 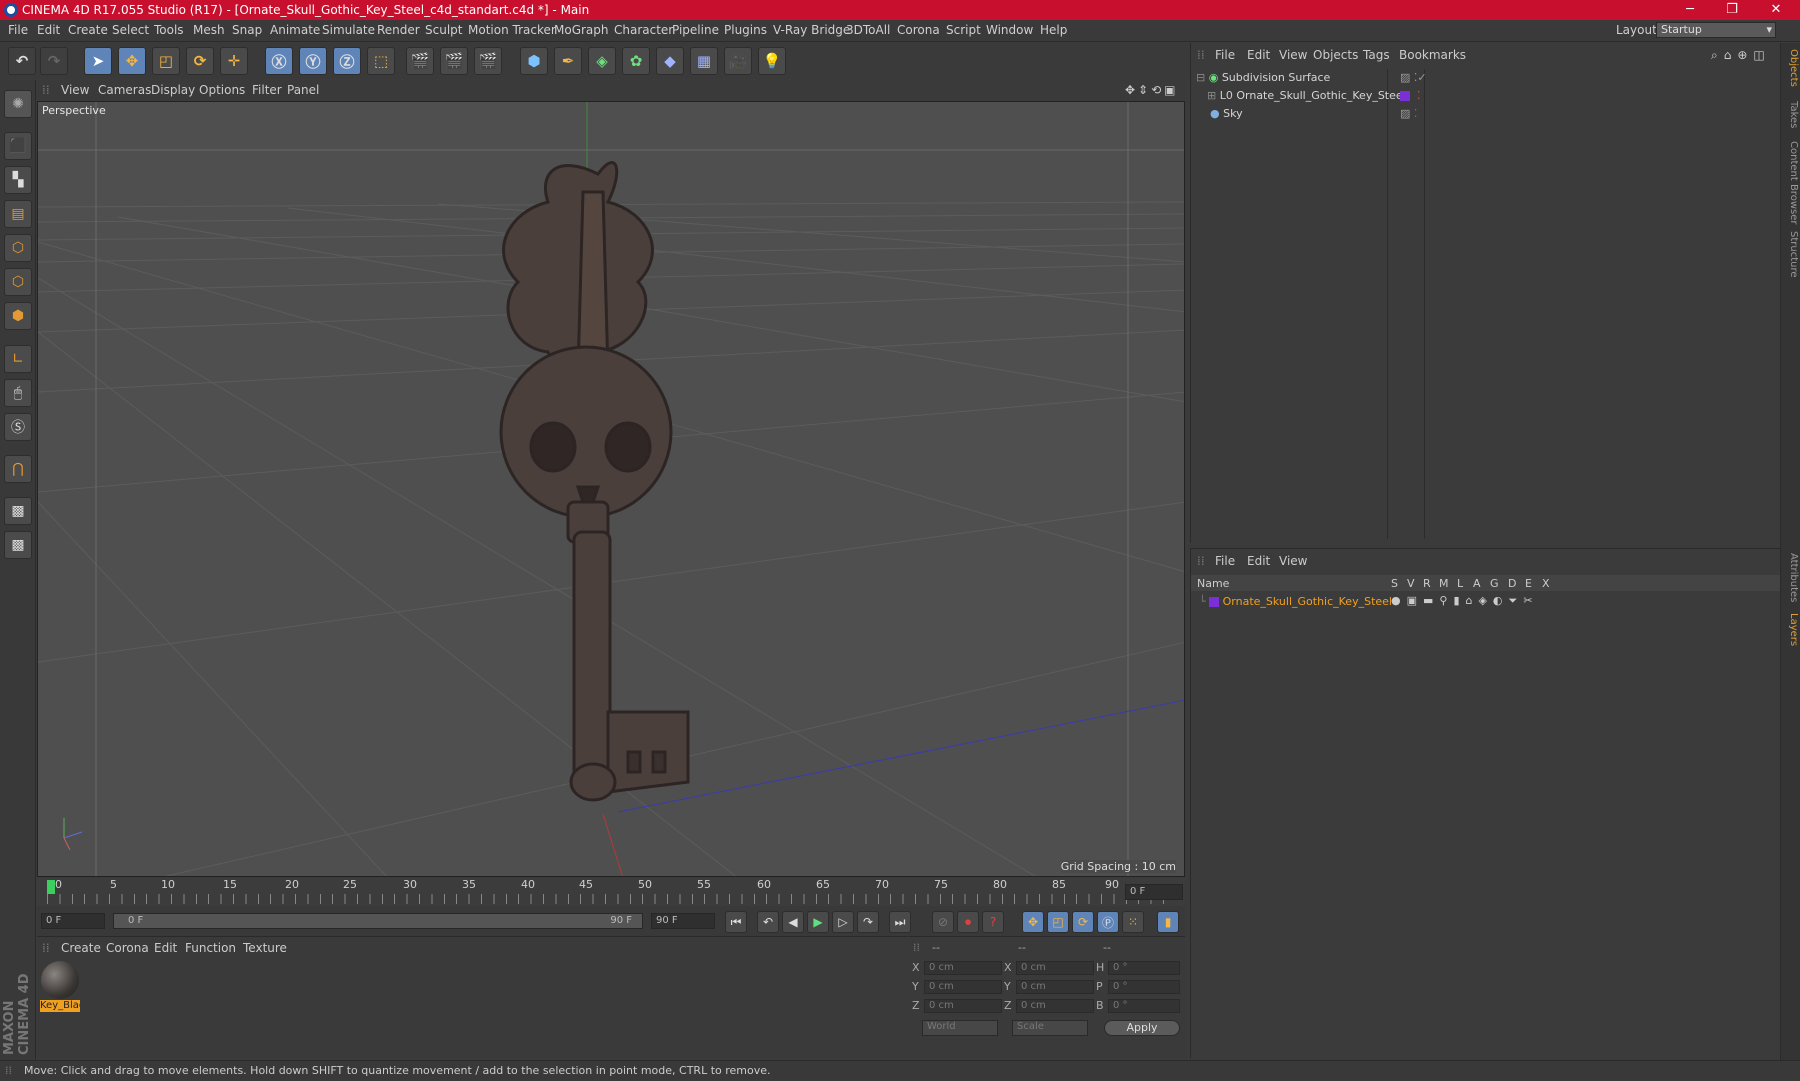 What do you see at coordinates (166, 61) in the screenshot?
I see `scale-button: ◰` at bounding box center [166, 61].